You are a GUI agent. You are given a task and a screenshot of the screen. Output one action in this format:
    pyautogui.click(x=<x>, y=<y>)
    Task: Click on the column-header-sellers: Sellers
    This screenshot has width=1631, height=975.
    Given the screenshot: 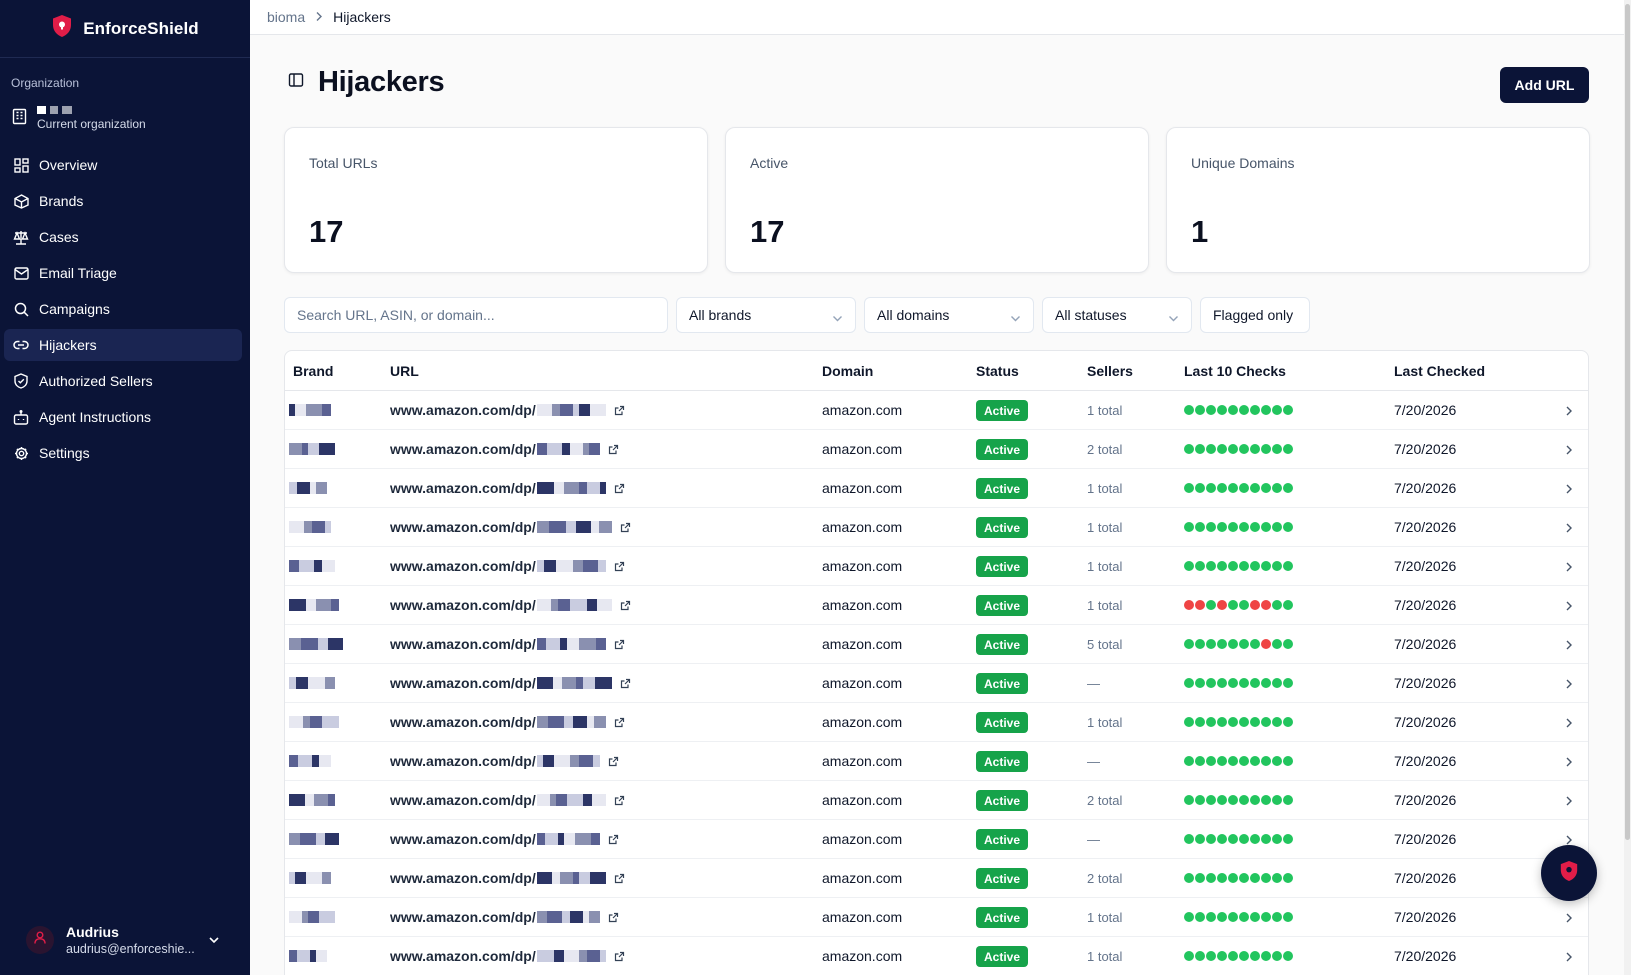 What is the action you would take?
    pyautogui.click(x=1110, y=371)
    